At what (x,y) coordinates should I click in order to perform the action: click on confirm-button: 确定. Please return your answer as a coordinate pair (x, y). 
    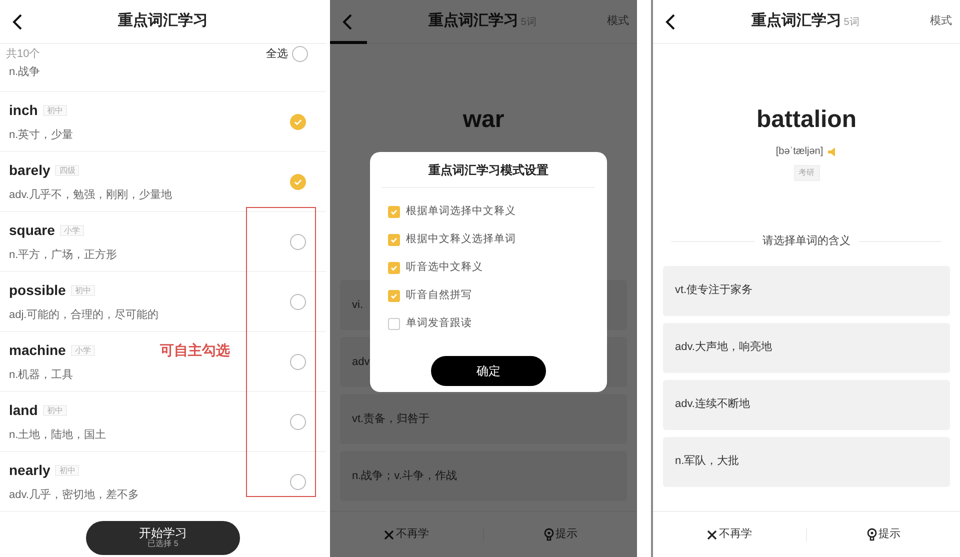
    Looking at the image, I should click on (488, 371).